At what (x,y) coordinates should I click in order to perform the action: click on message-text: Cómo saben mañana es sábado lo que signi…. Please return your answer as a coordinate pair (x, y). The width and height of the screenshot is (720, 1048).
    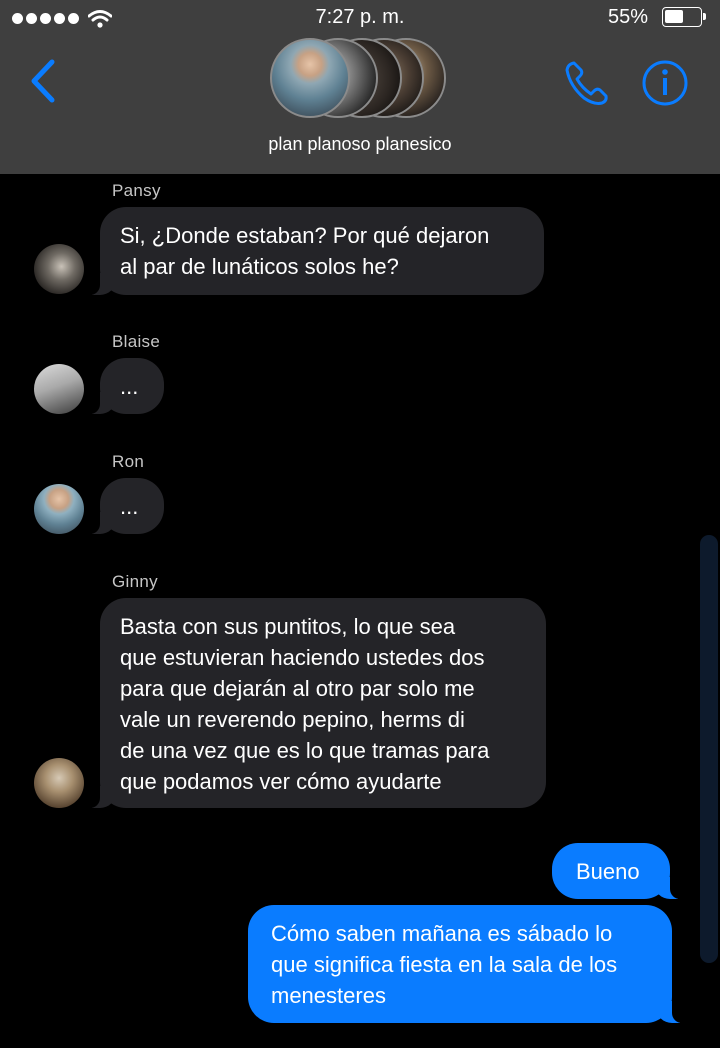
    Looking at the image, I should click on (444, 964).